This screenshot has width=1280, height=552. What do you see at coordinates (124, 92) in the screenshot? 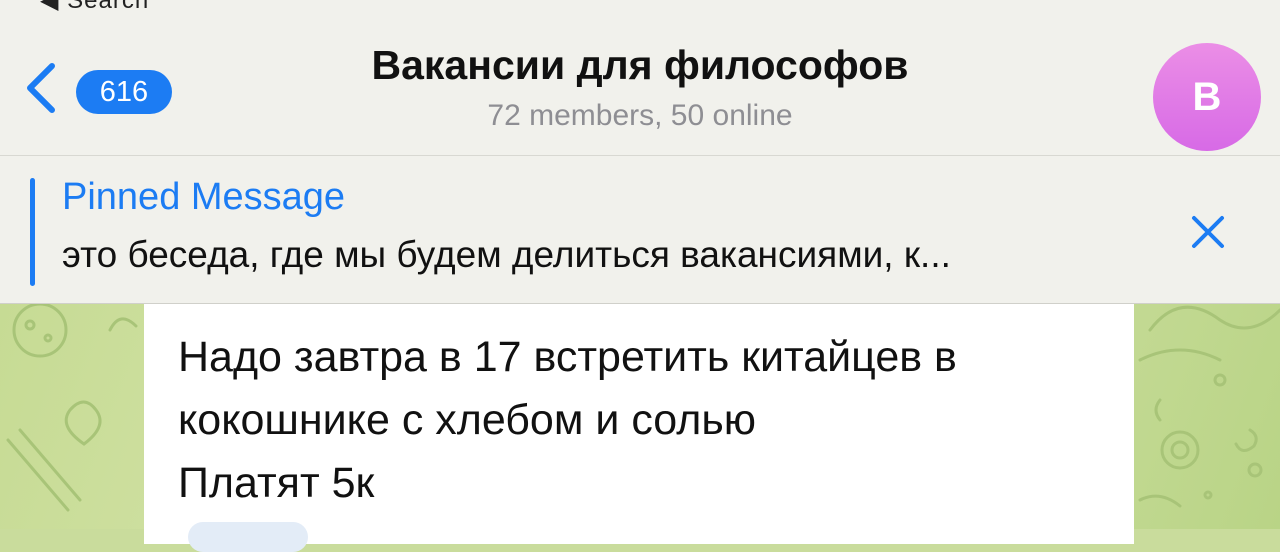
I see `unread-count-badge: 616` at bounding box center [124, 92].